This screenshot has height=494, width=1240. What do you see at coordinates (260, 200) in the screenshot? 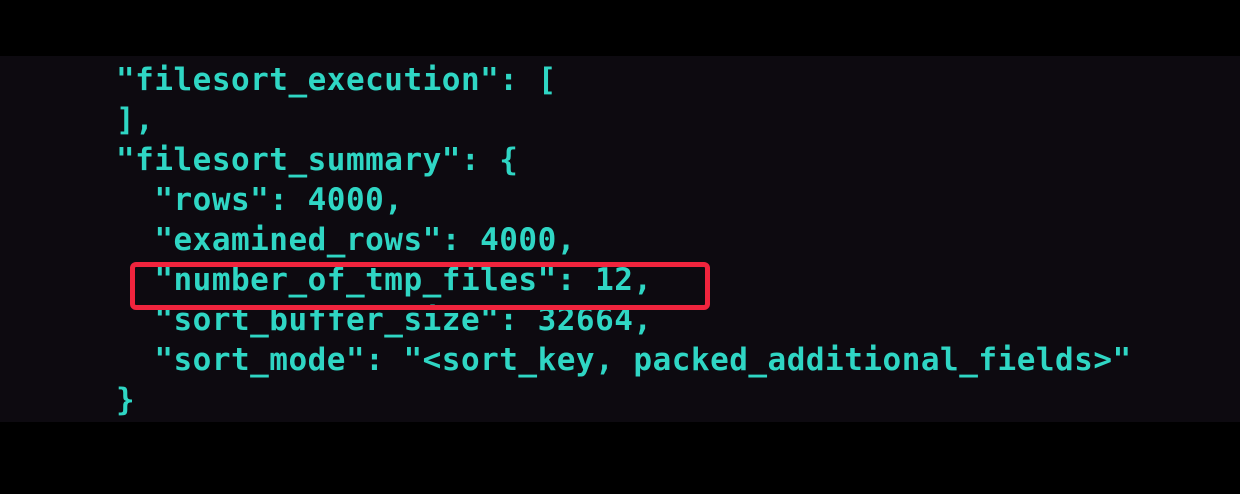
I see `code-line-rows: "rows": 4000,` at bounding box center [260, 200].